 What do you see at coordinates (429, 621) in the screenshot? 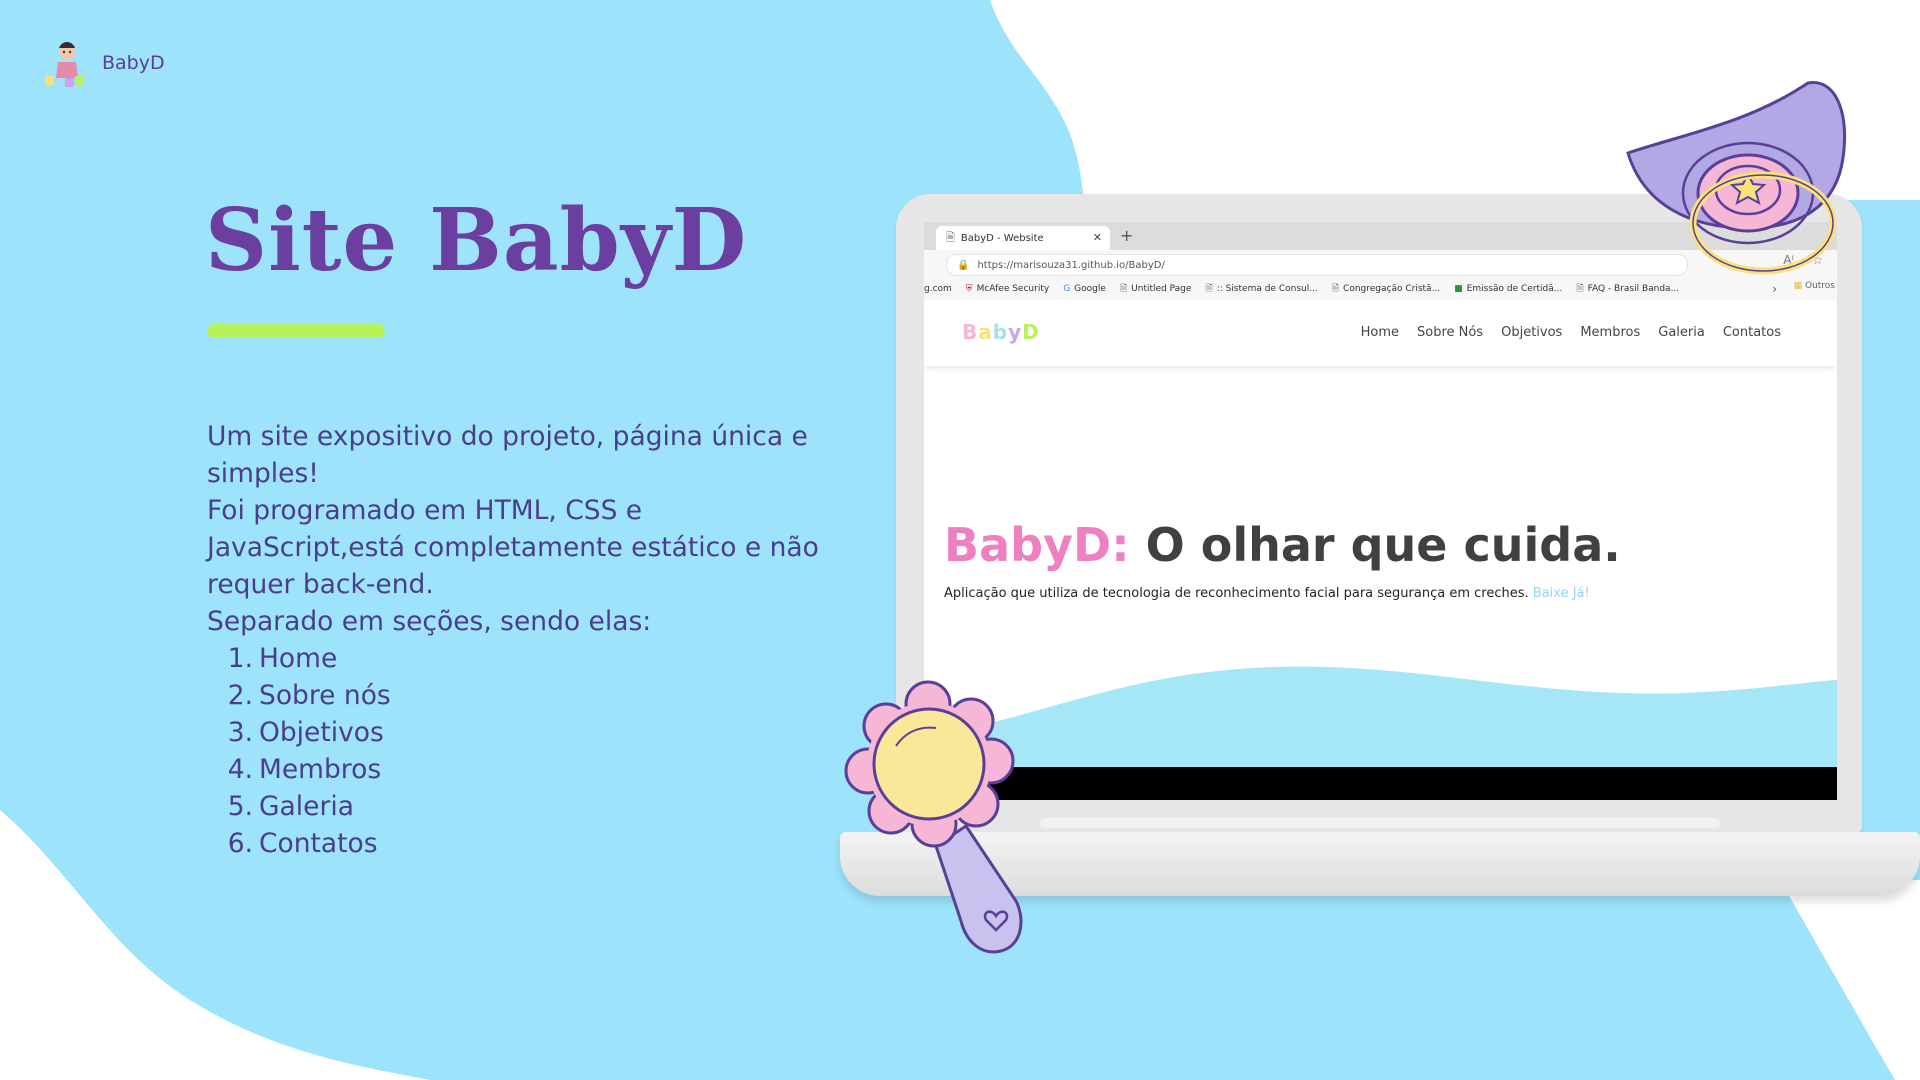
I see `intro-line-3: Separado em seções, sendo elas:` at bounding box center [429, 621].